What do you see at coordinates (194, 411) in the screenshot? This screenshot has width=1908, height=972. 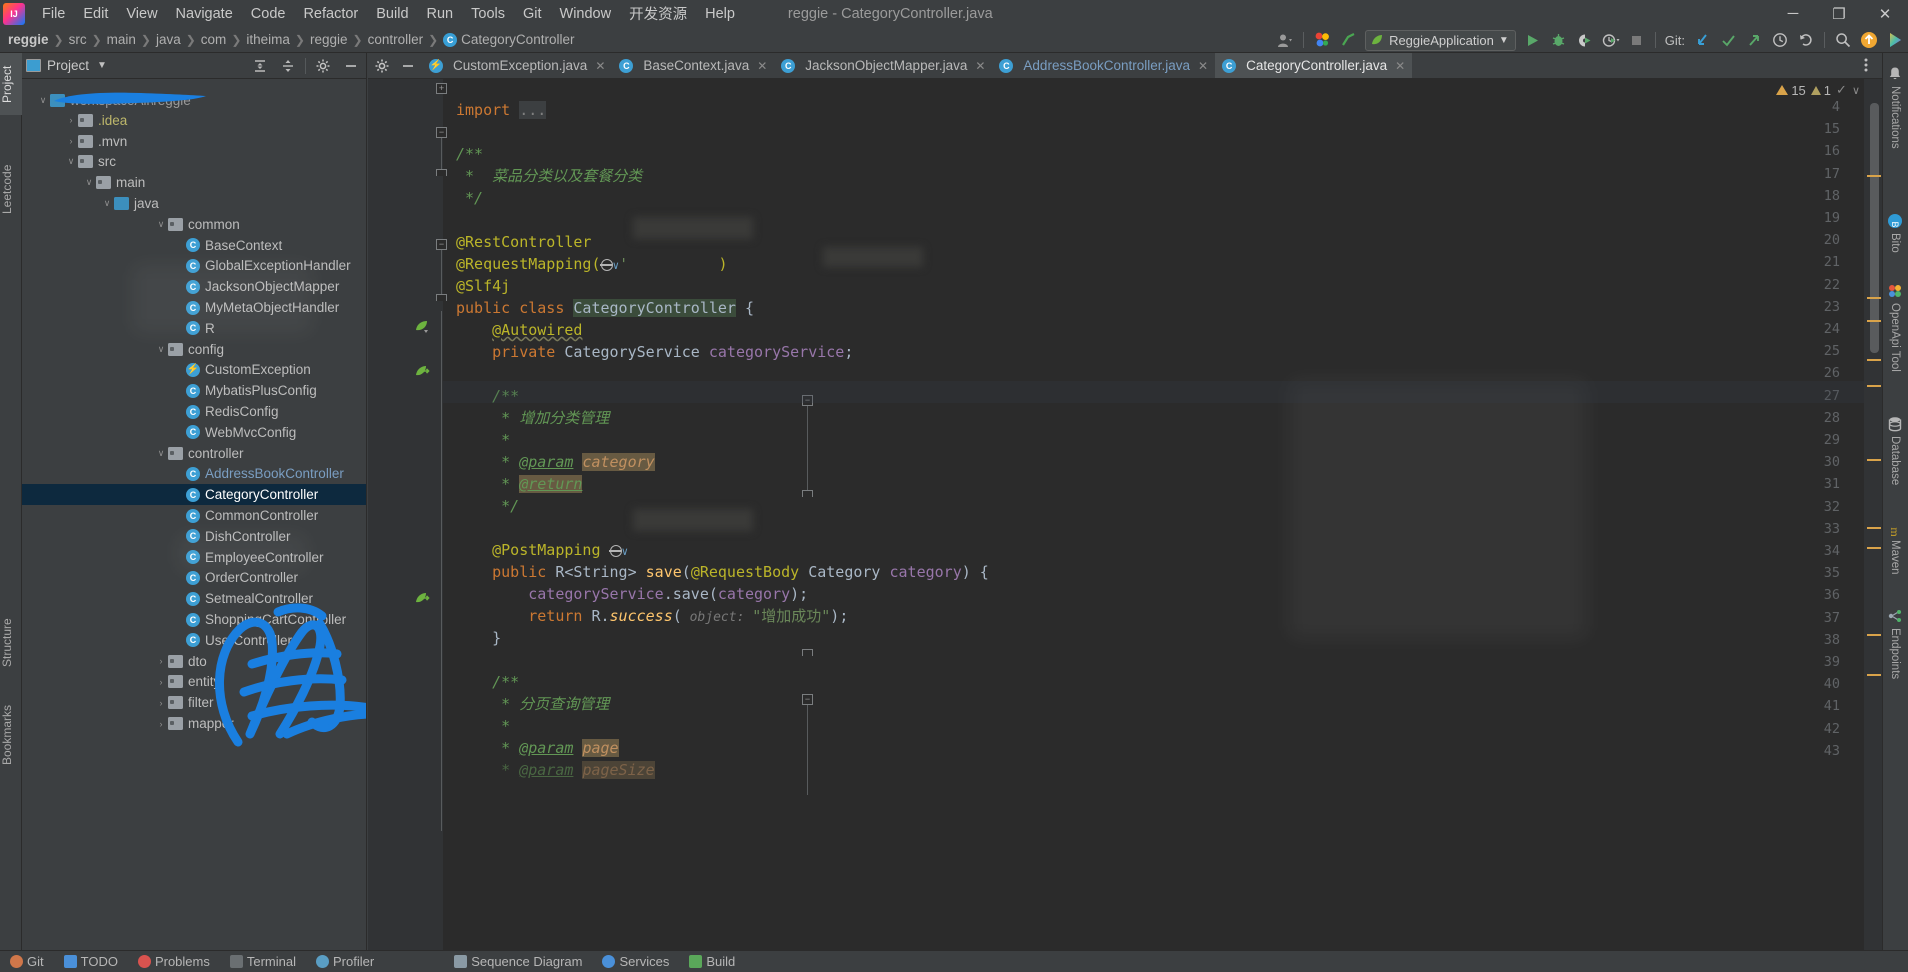 I see `tree-row-redisconfig: C RedisConfig` at bounding box center [194, 411].